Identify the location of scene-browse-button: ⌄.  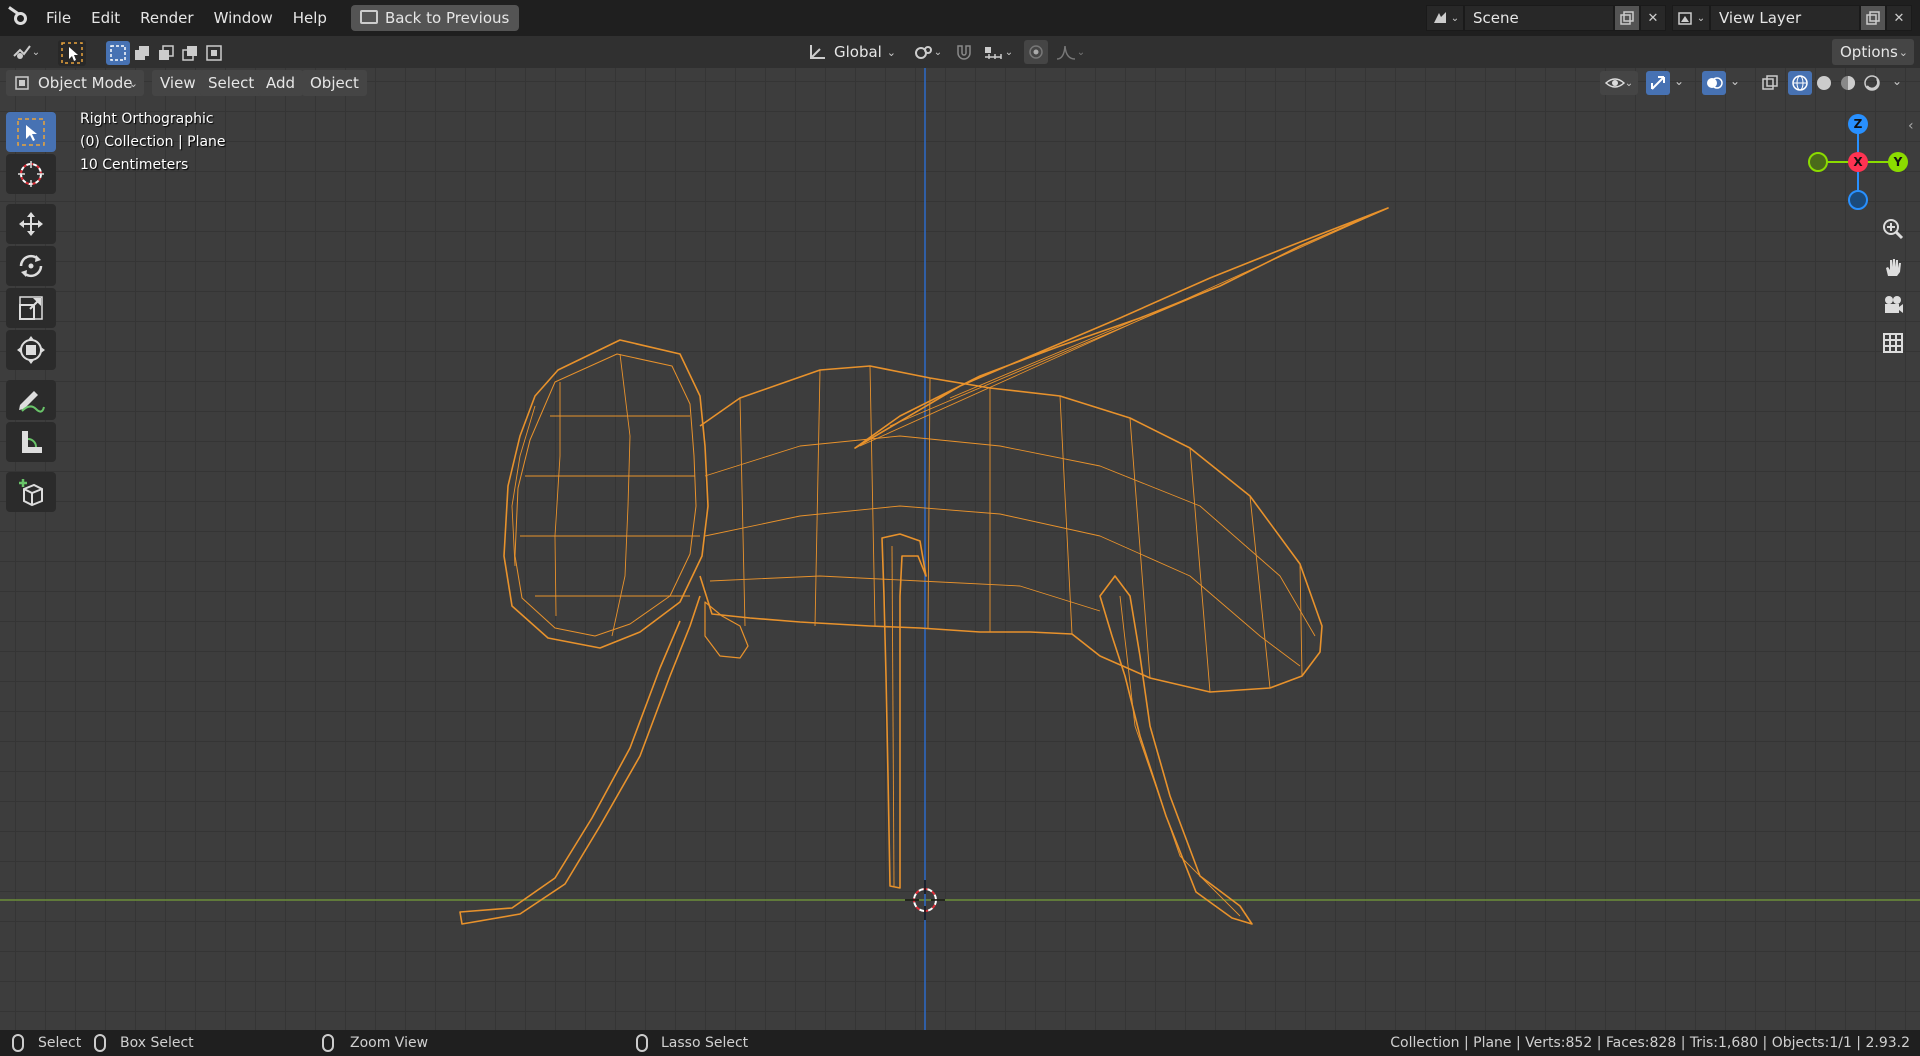
(1445, 18).